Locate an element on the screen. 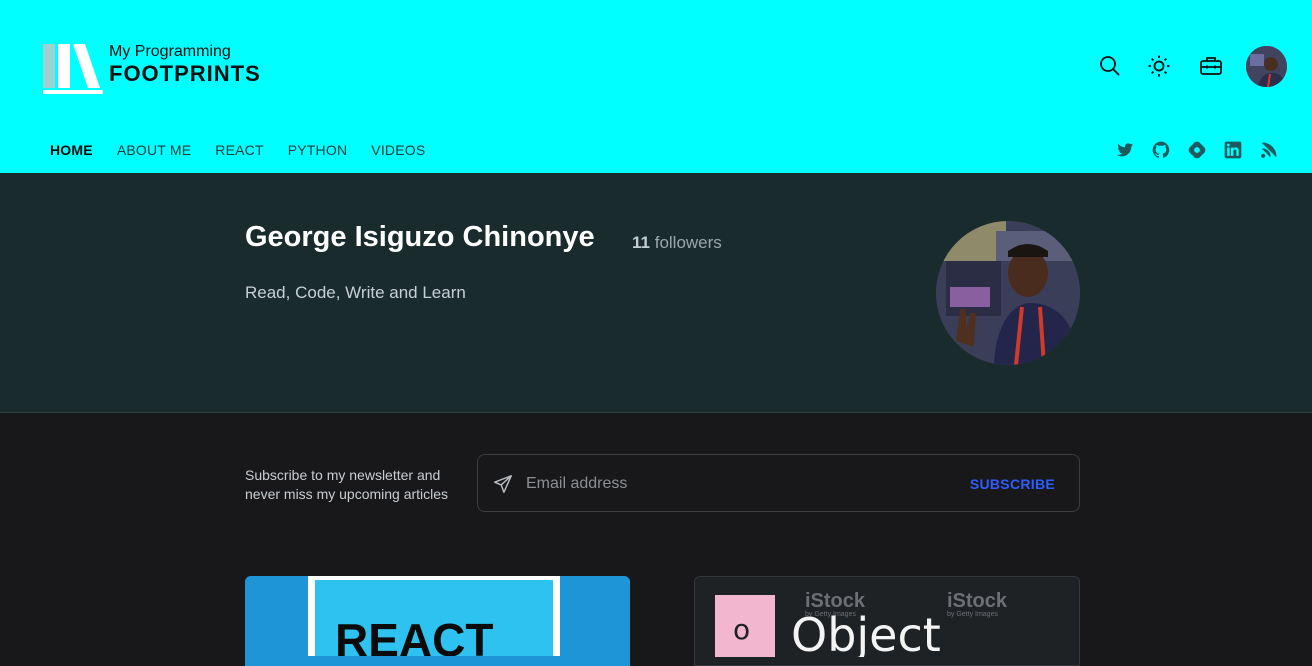  toolbox-button is located at coordinates (1211, 66).